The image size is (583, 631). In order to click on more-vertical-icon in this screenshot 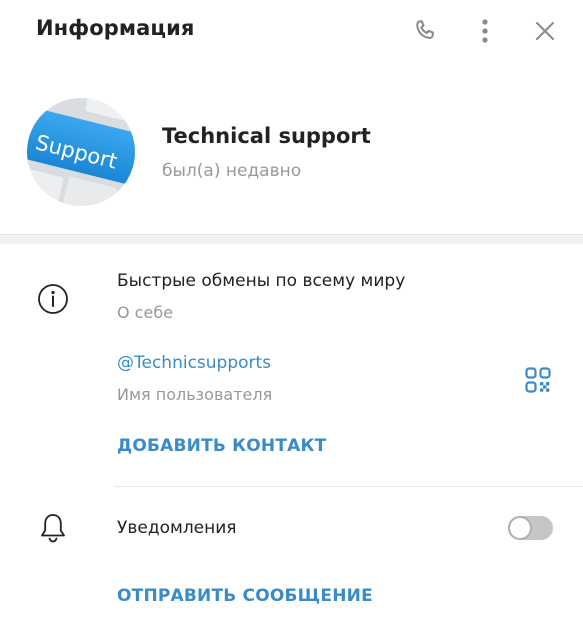, I will do `click(485, 31)`.